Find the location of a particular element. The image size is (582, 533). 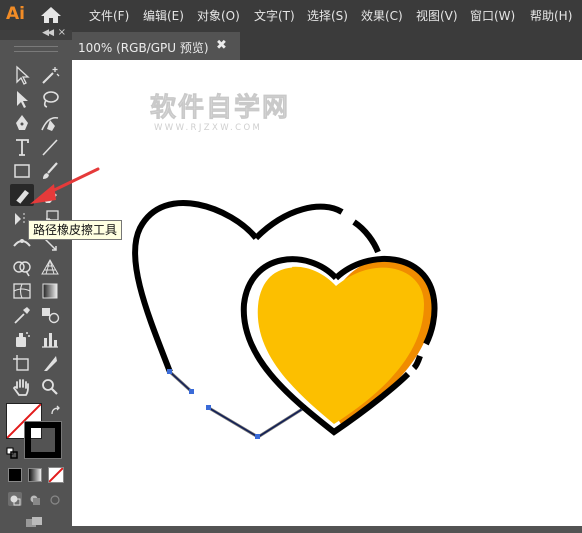

symbol-sprayer-tool-icon is located at coordinates (22, 339).